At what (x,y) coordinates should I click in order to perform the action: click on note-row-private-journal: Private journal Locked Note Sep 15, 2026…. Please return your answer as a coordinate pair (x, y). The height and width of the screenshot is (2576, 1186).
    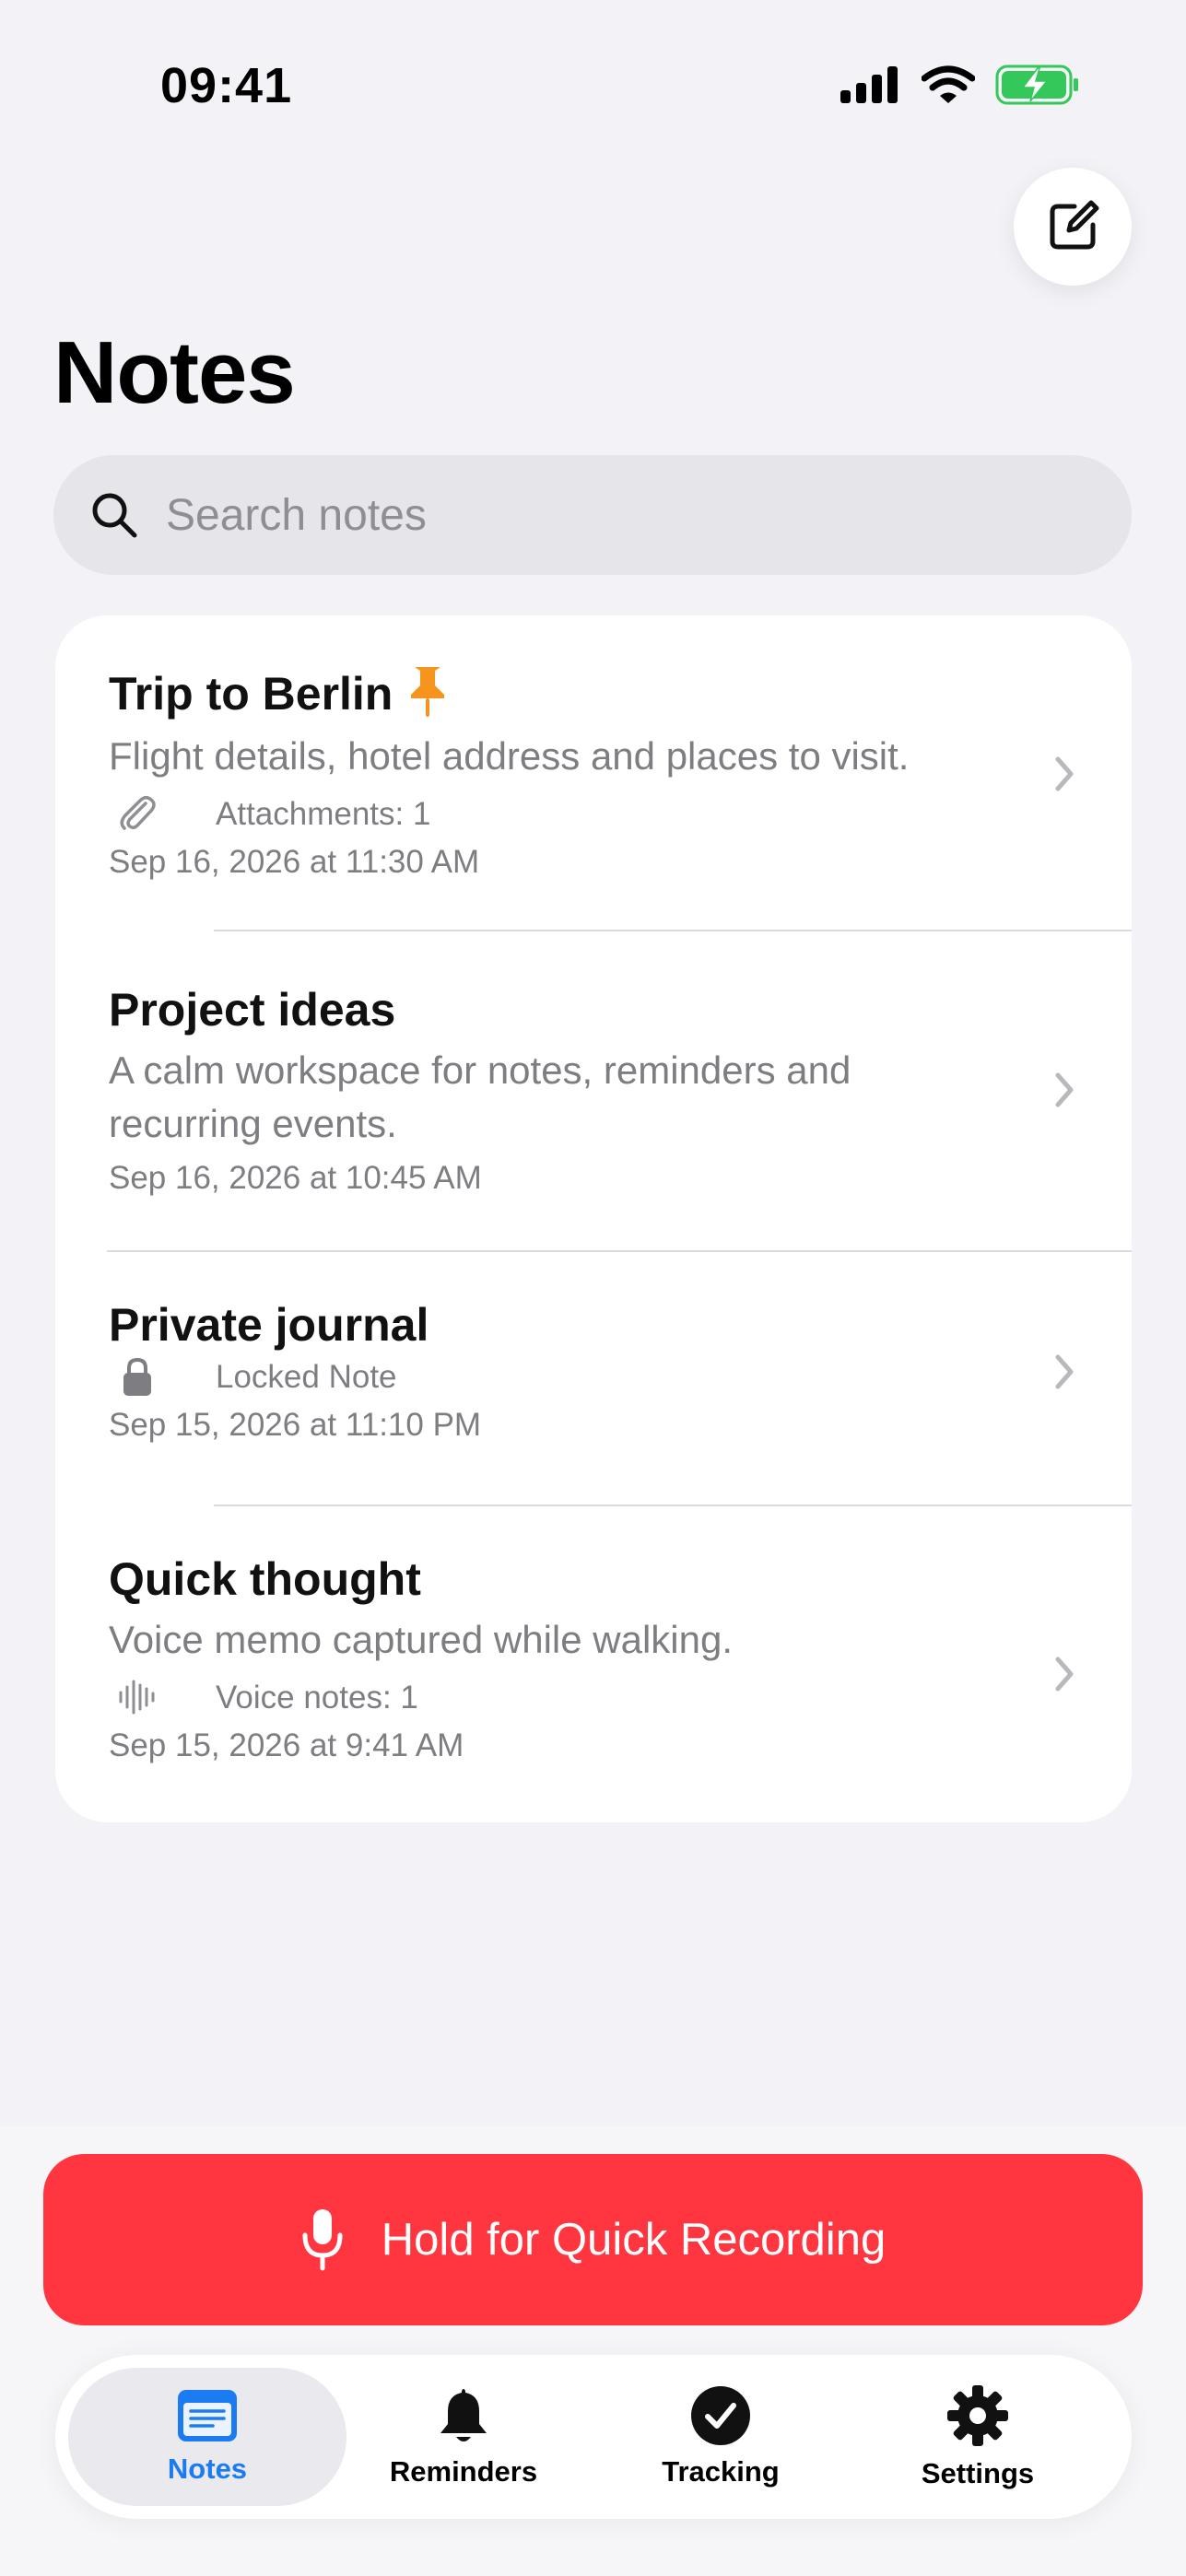
    Looking at the image, I should click on (593, 1377).